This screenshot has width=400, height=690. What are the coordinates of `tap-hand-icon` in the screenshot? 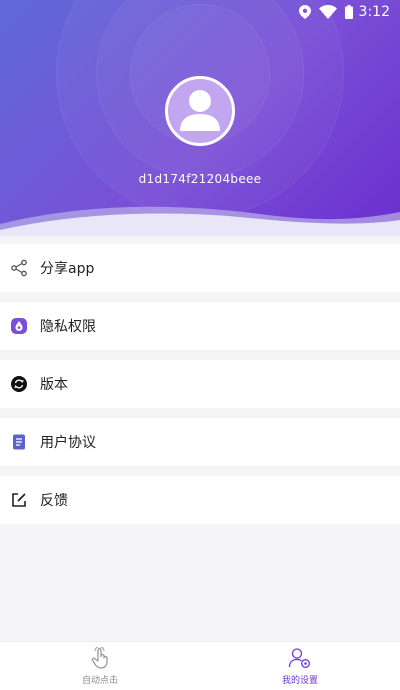 It's located at (100, 657).